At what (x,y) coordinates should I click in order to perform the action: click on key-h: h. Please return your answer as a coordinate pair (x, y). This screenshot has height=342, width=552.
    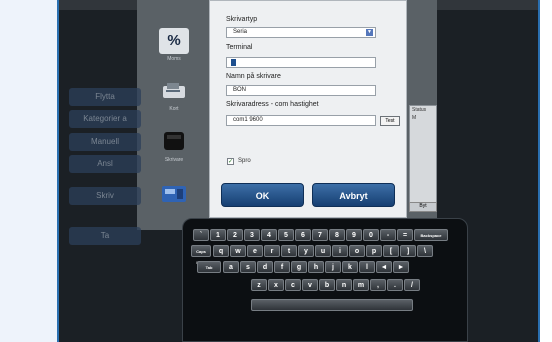
    Looking at the image, I should click on (316, 267).